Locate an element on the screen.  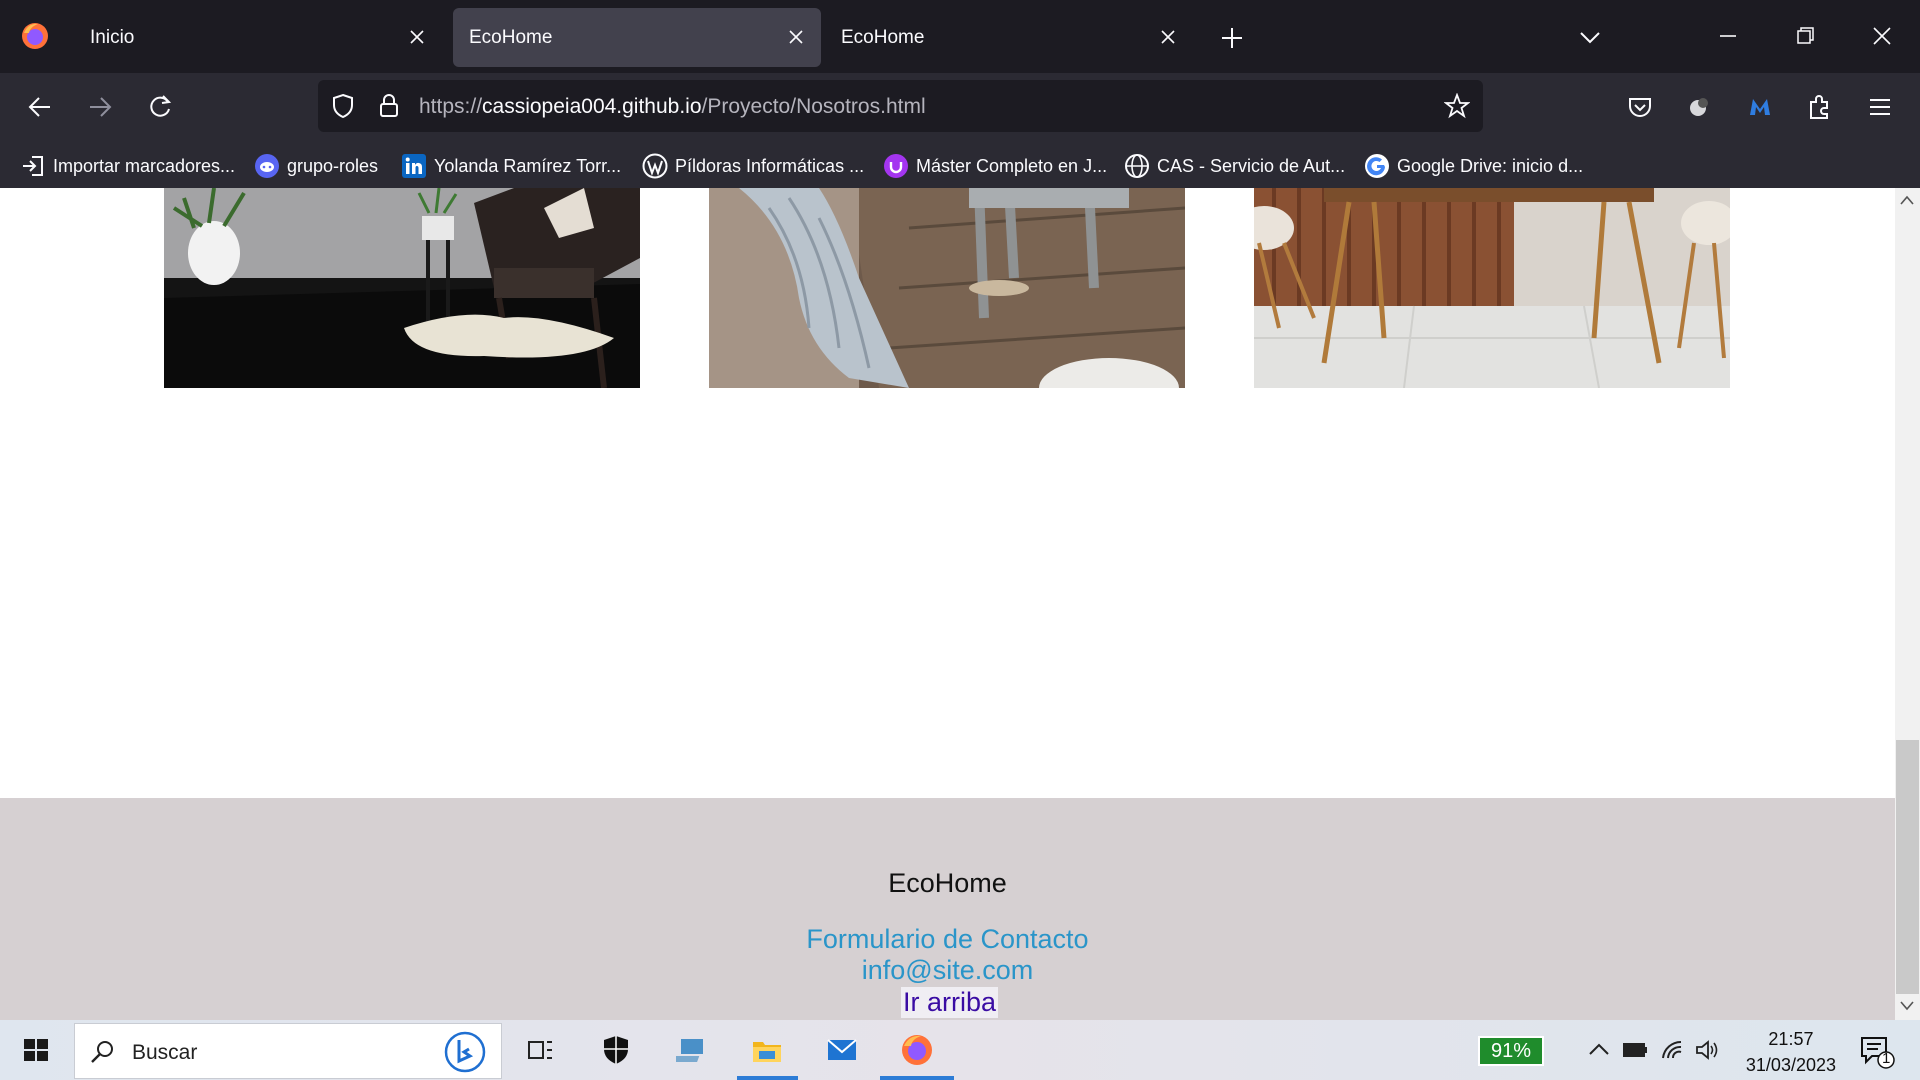
tab-strip: Inicio EcoHome EcoHome is located at coordinates (960, 36).